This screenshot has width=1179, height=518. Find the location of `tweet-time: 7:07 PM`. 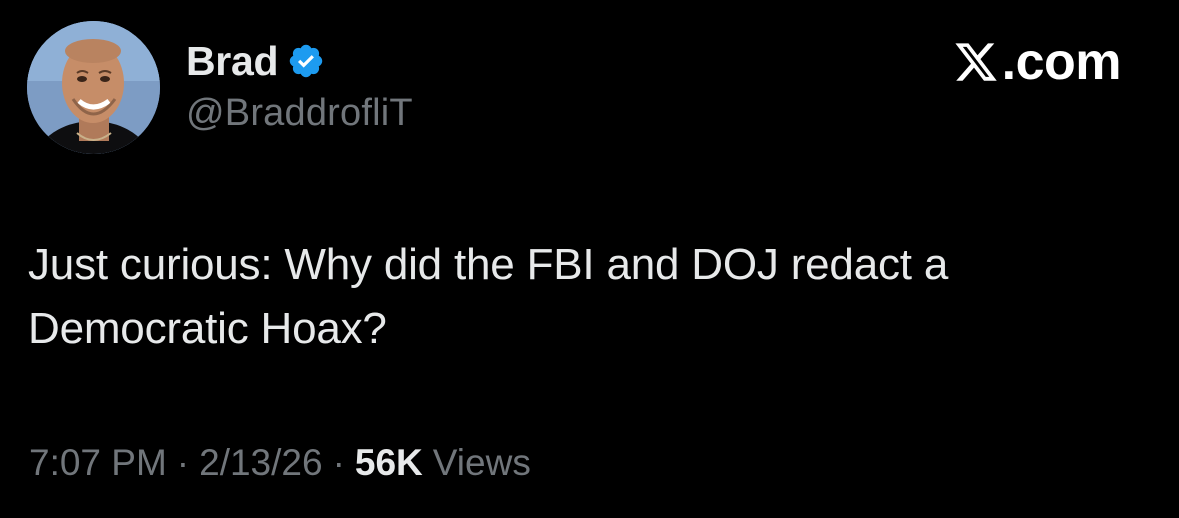

tweet-time: 7:07 PM is located at coordinates (98, 463).